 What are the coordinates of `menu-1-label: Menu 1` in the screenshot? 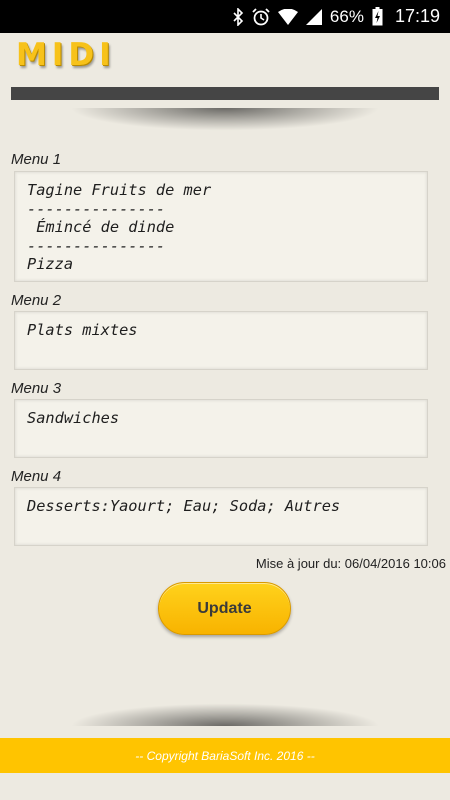 It's located at (36, 159).